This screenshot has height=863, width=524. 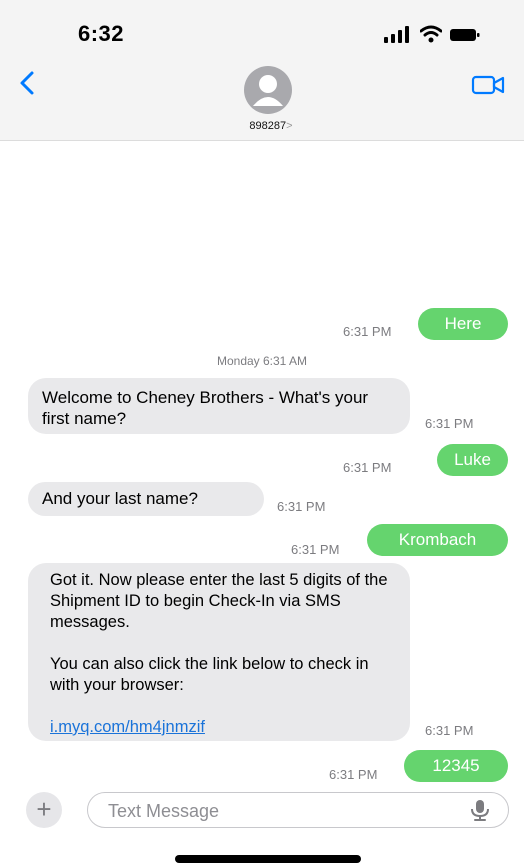 I want to click on contact-chevron: >, so click(x=289, y=126).